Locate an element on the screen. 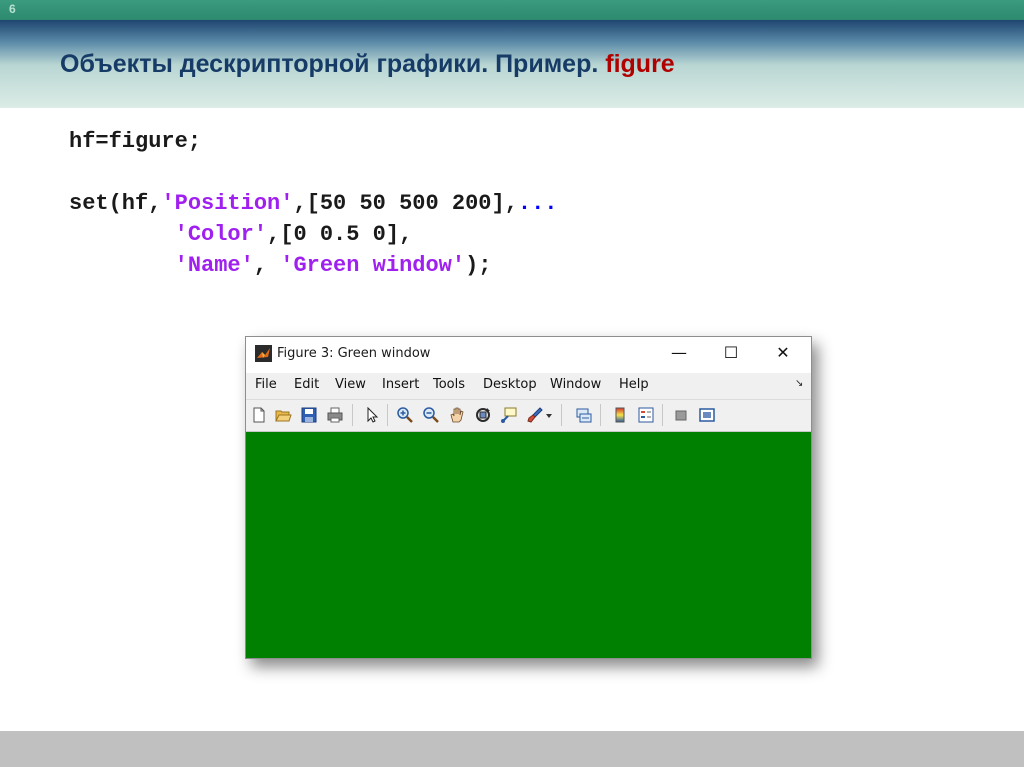 The image size is (1024, 767). save-icon is located at coordinates (309, 415).